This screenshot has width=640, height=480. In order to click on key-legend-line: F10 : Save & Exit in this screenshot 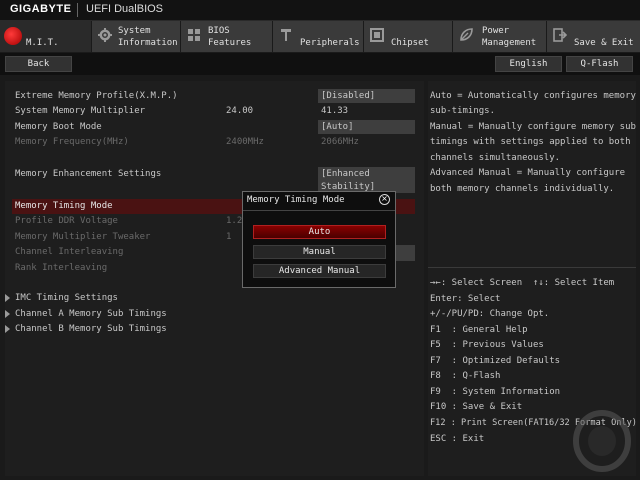, I will do `click(476, 407)`.